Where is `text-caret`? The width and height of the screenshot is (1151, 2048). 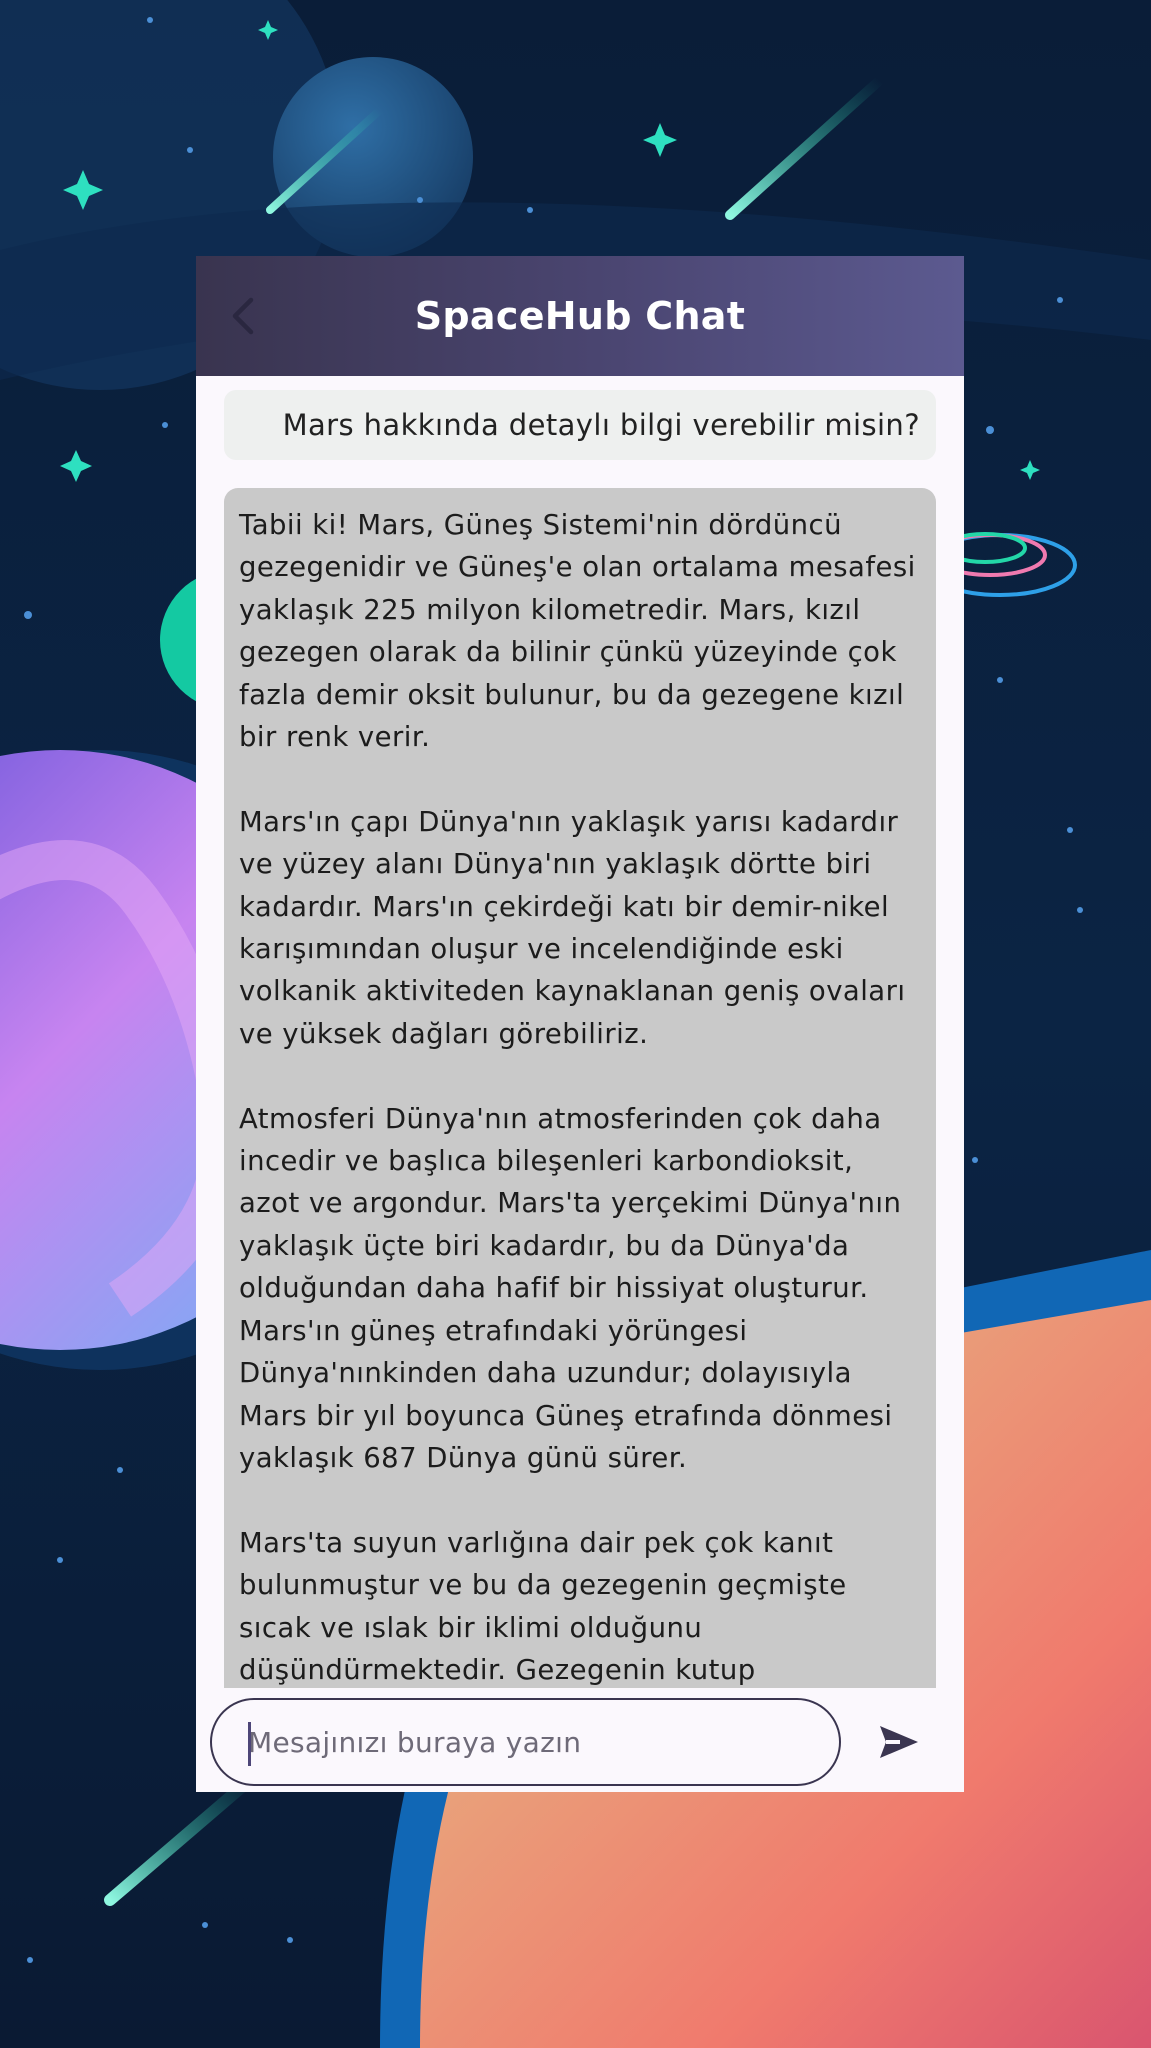
text-caret is located at coordinates (249, 1744).